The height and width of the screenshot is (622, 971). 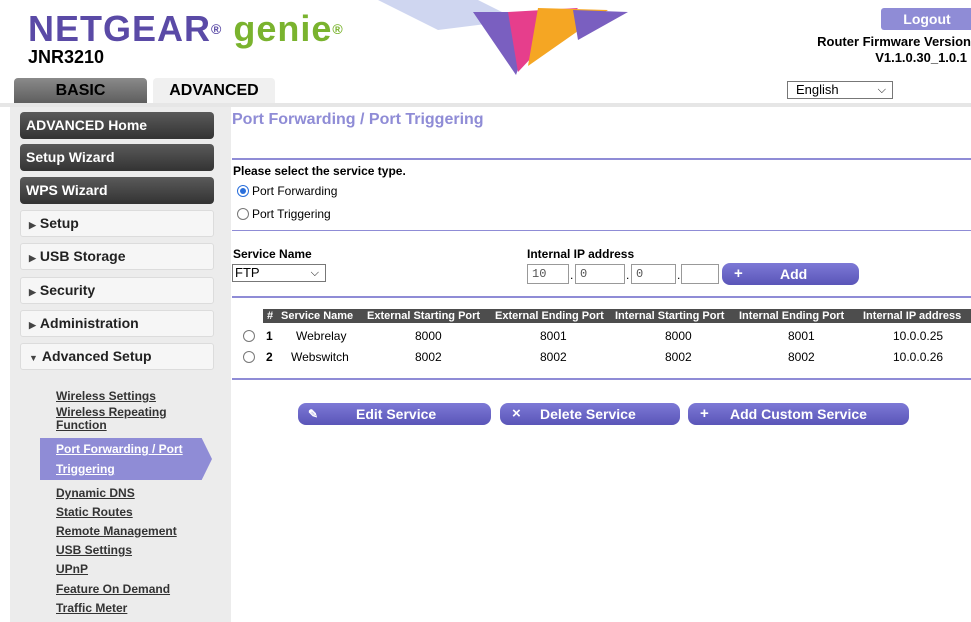 What do you see at coordinates (113, 589) in the screenshot?
I see `submenu-feature-on-demand: Feature On Demand` at bounding box center [113, 589].